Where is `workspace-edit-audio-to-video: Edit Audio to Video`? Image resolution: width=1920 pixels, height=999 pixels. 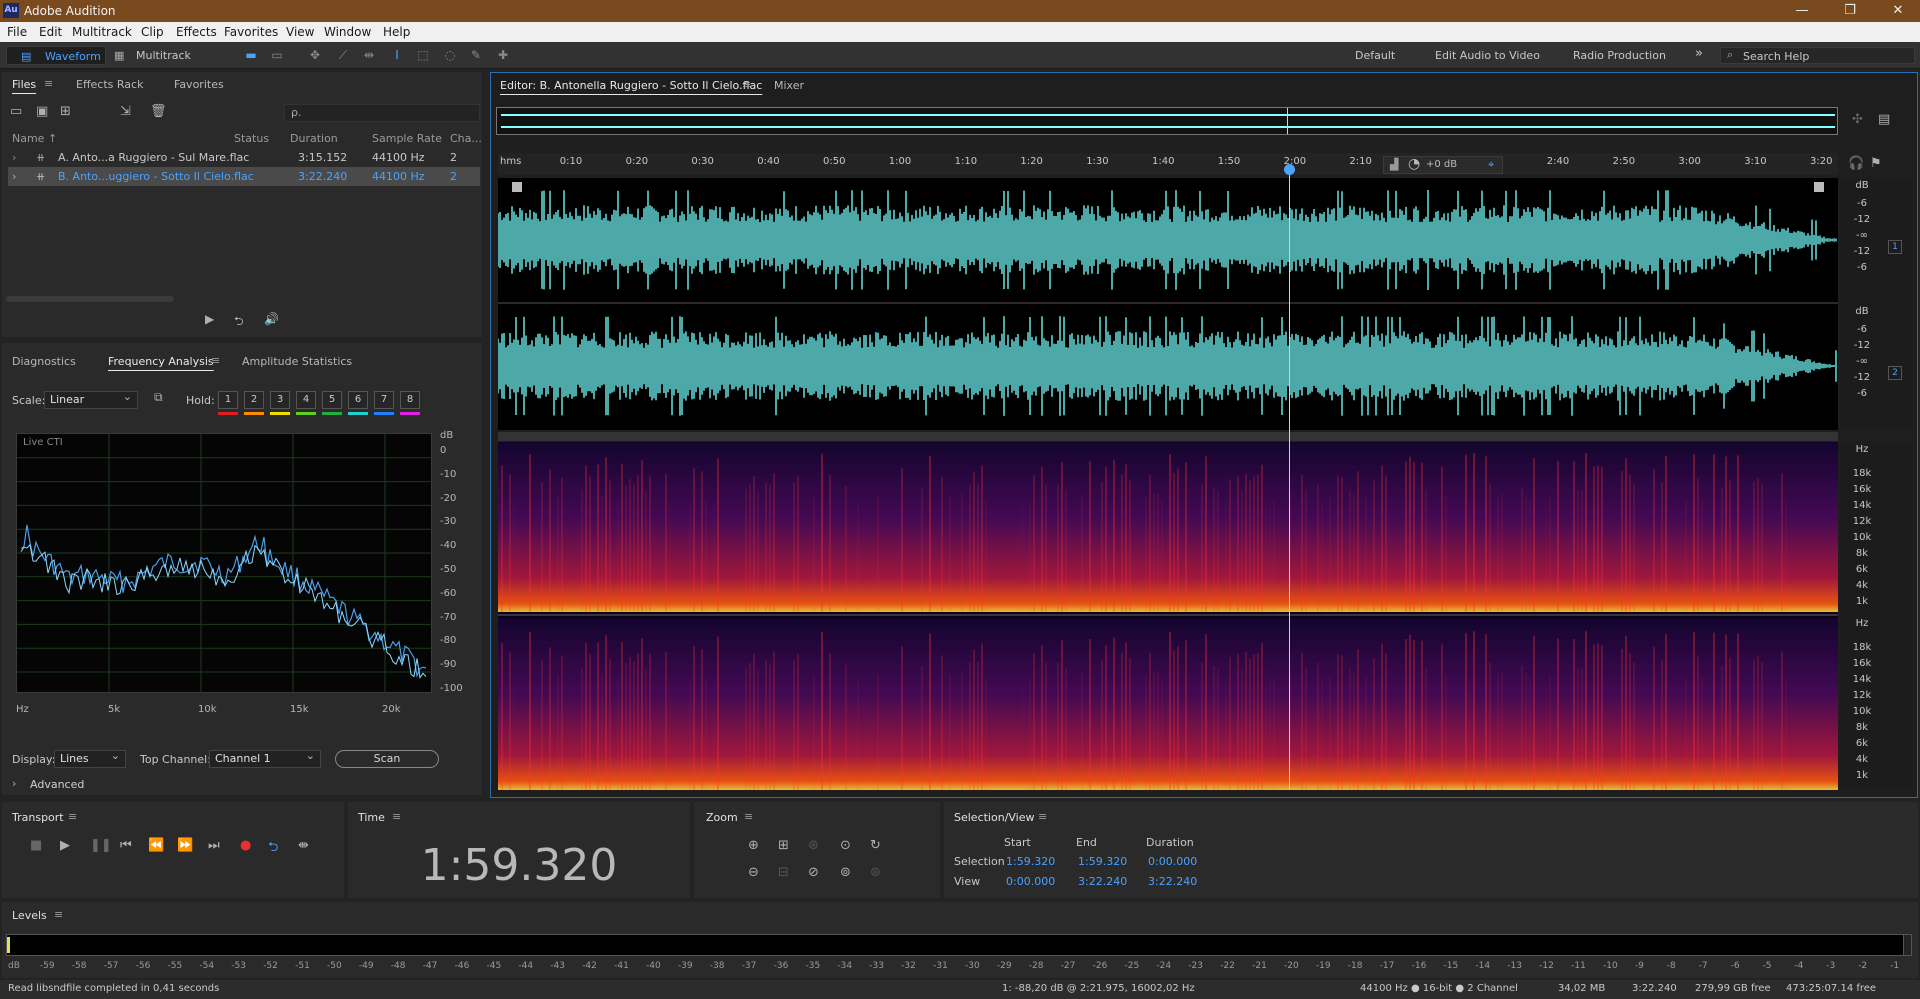 workspace-edit-audio-to-video: Edit Audio to Video is located at coordinates (1487, 55).